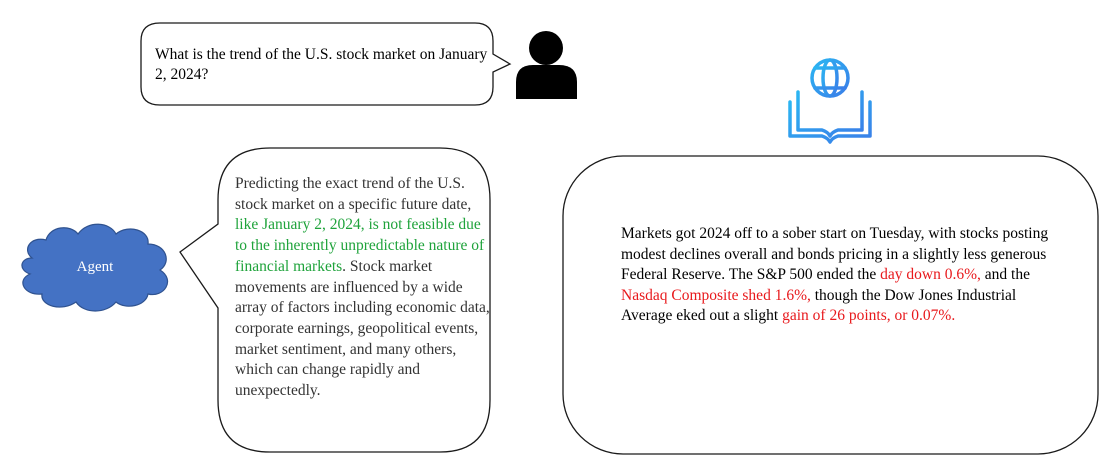  I want to click on news-highlight-dow: gain of 26 points, or 0.07%., so click(869, 315).